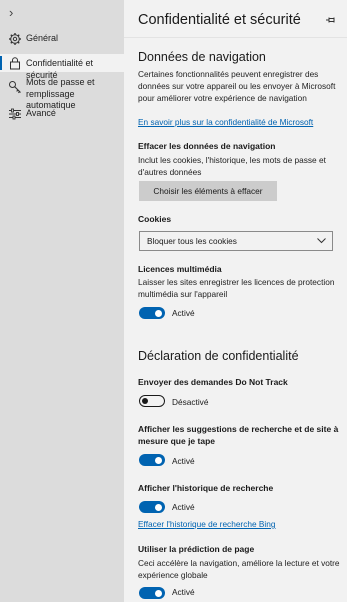 The height and width of the screenshot is (602, 347). I want to click on key-icon, so click(15, 87).